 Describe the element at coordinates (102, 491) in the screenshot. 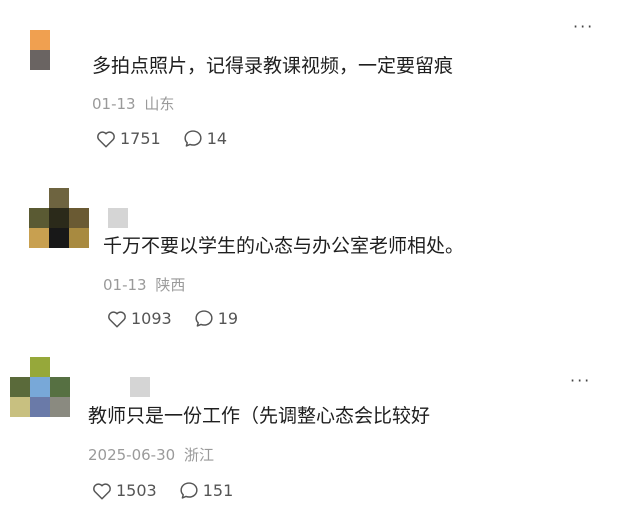

I see `heart-outline-icon` at that location.